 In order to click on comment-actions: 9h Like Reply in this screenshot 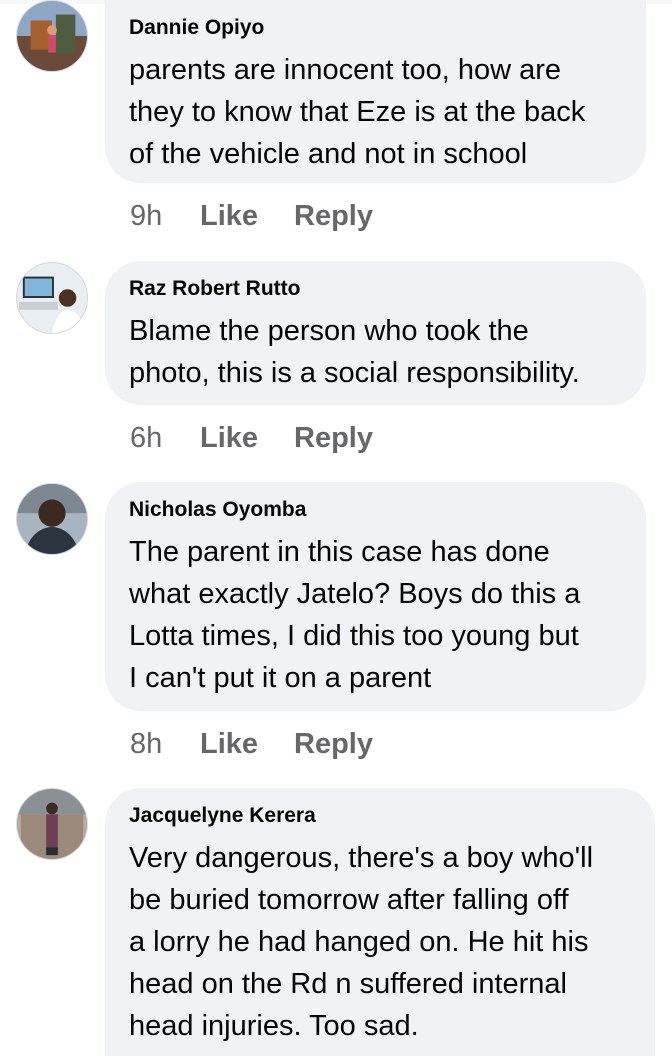, I will do `click(251, 216)`.